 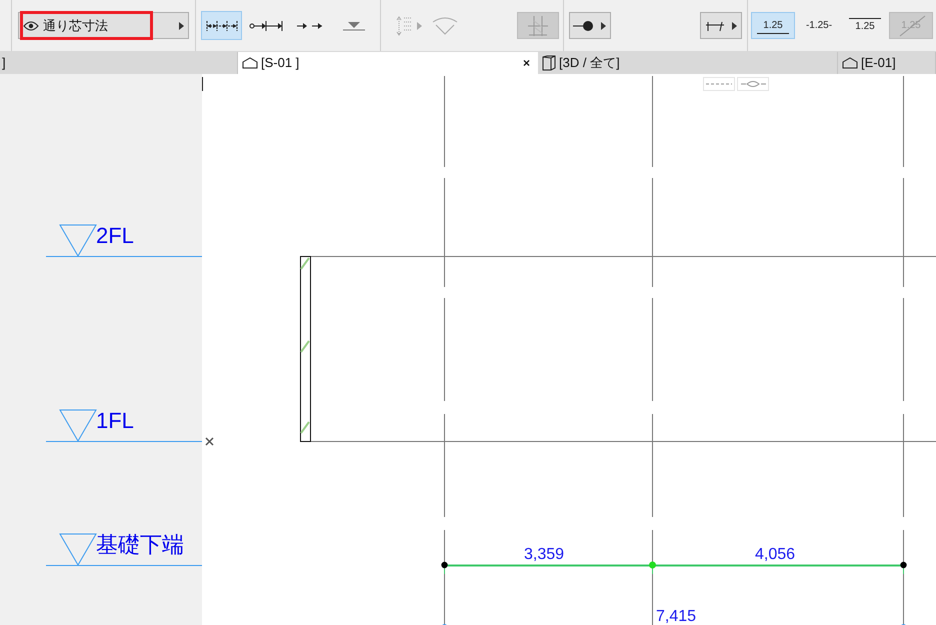 I want to click on view-tab: [S-01 ] ×, so click(x=388, y=63).